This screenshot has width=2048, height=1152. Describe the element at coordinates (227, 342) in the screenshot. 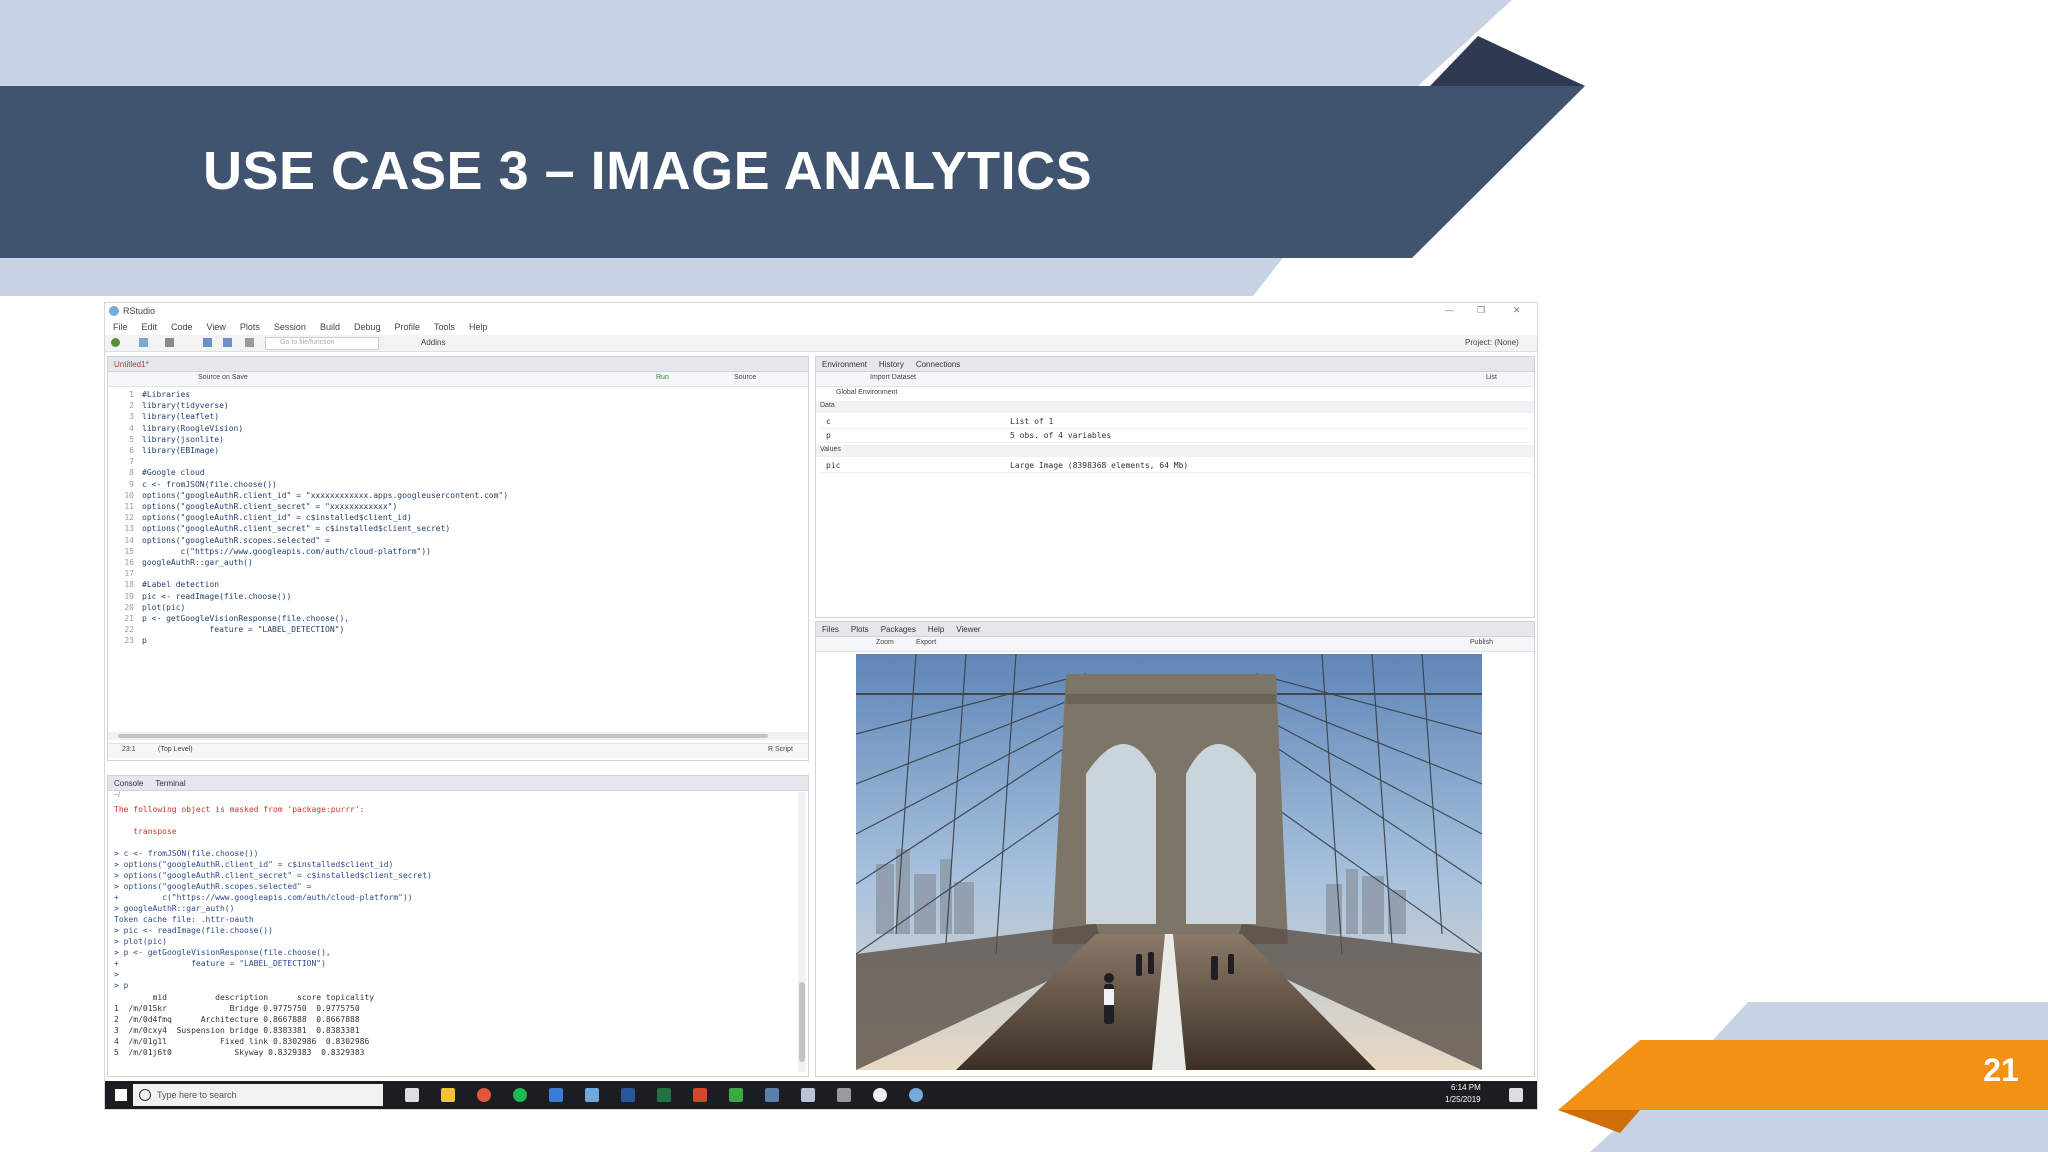

I see `save-all-icon` at that location.